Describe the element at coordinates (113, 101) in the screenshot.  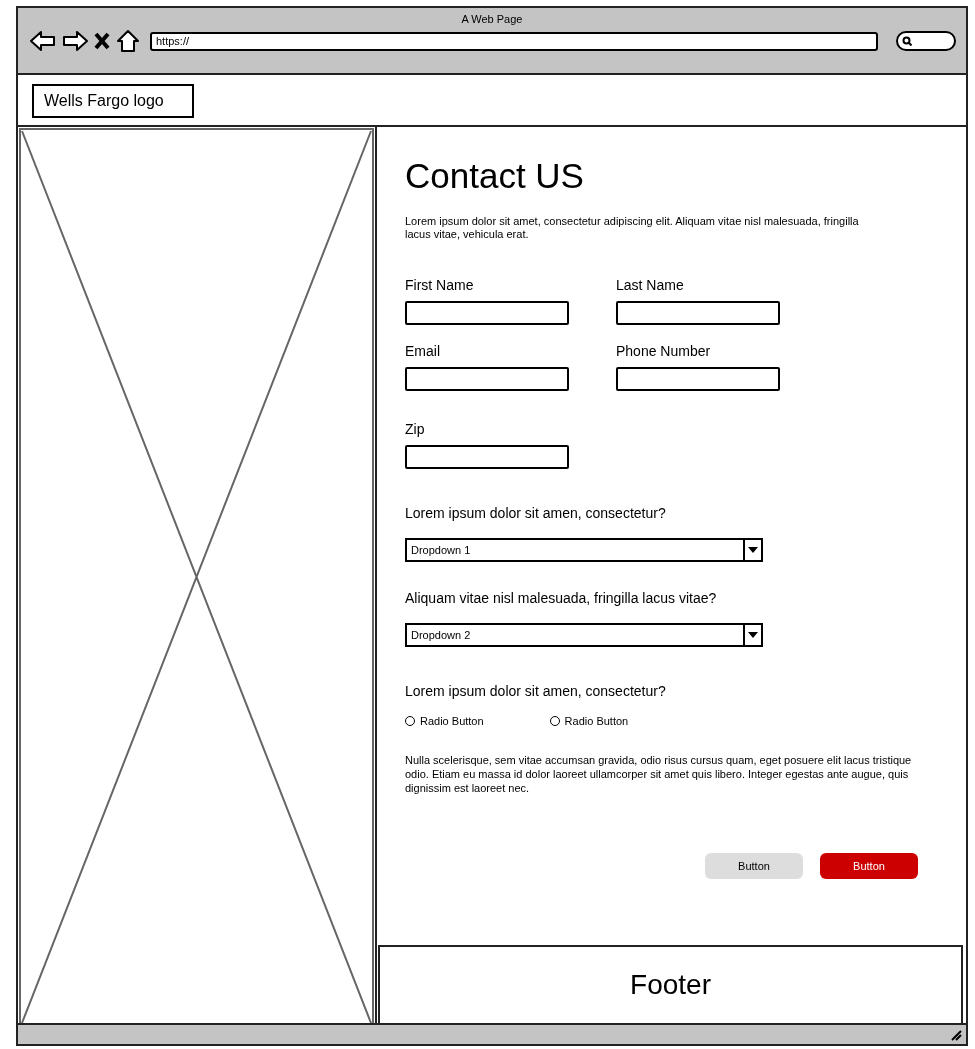
I see `logo-link: Wells Fargo logo` at that location.